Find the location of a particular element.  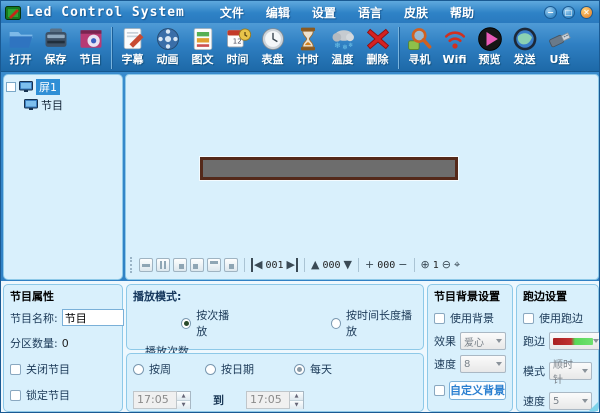

menu-language: 语言 is located at coordinates (370, 12).